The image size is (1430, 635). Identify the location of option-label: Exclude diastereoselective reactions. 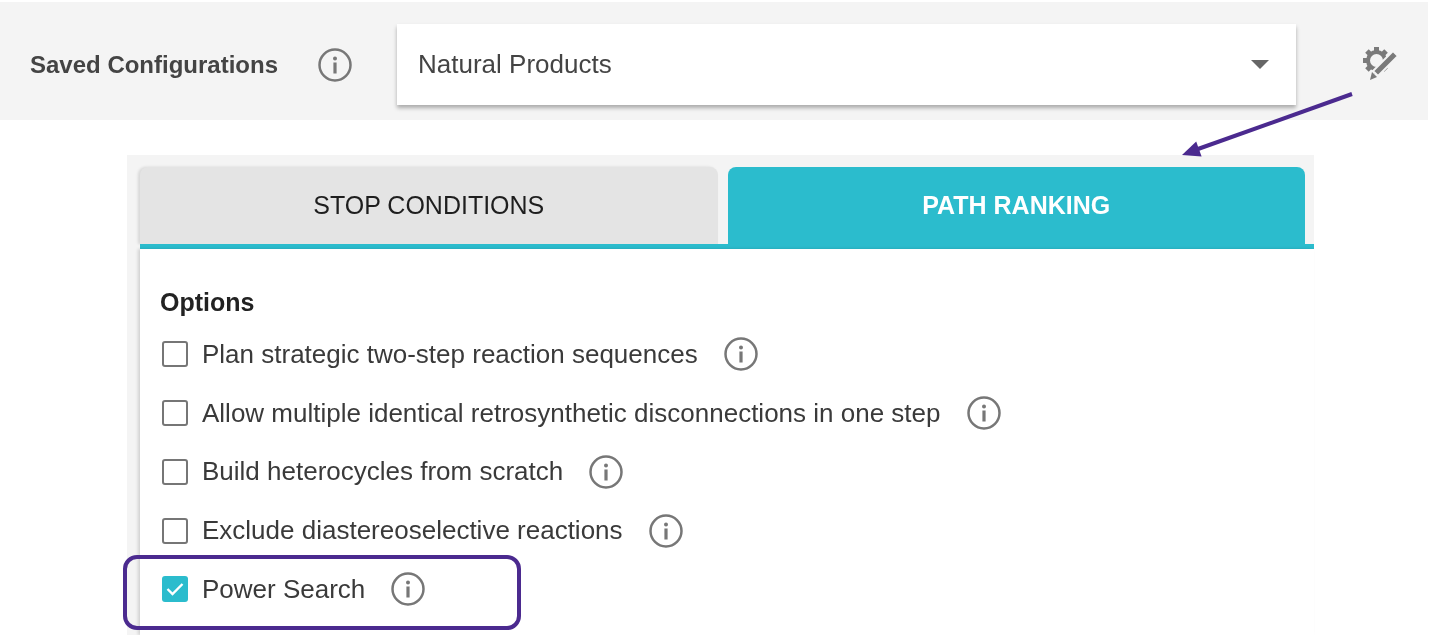
(412, 531).